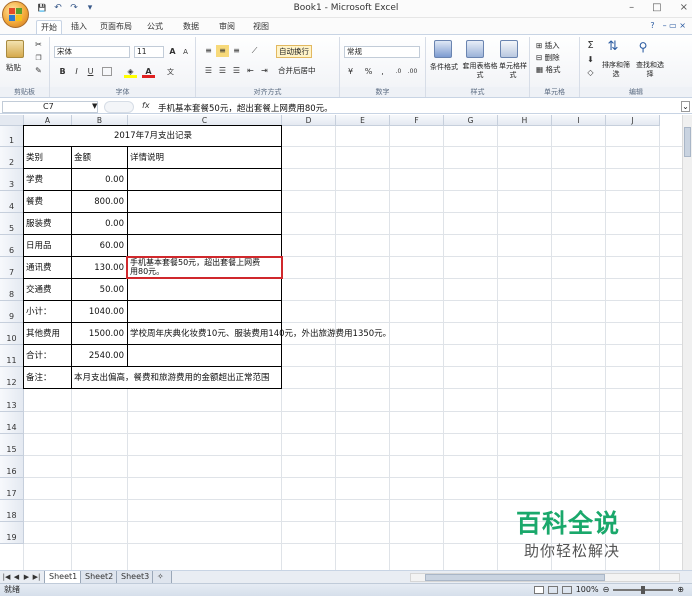 The height and width of the screenshot is (596, 692). Describe the element at coordinates (116, 27) in the screenshot. I see `tab-page-layout: 页面布局` at that location.